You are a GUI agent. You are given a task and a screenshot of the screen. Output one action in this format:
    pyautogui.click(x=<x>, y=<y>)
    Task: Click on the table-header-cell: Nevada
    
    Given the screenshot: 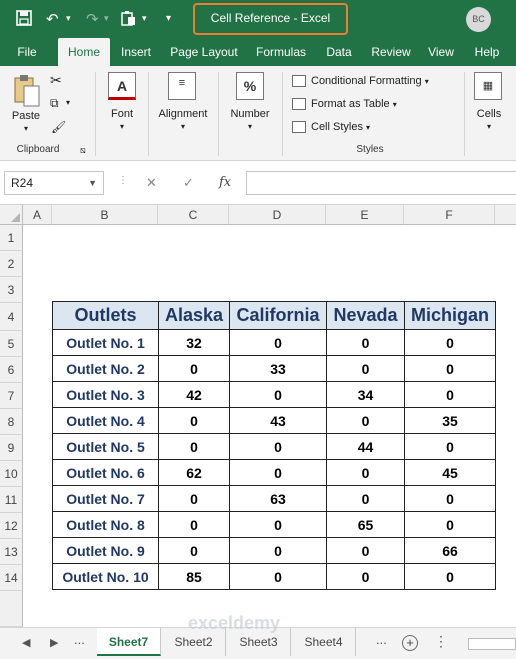 What is the action you would take?
    pyautogui.click(x=365, y=315)
    